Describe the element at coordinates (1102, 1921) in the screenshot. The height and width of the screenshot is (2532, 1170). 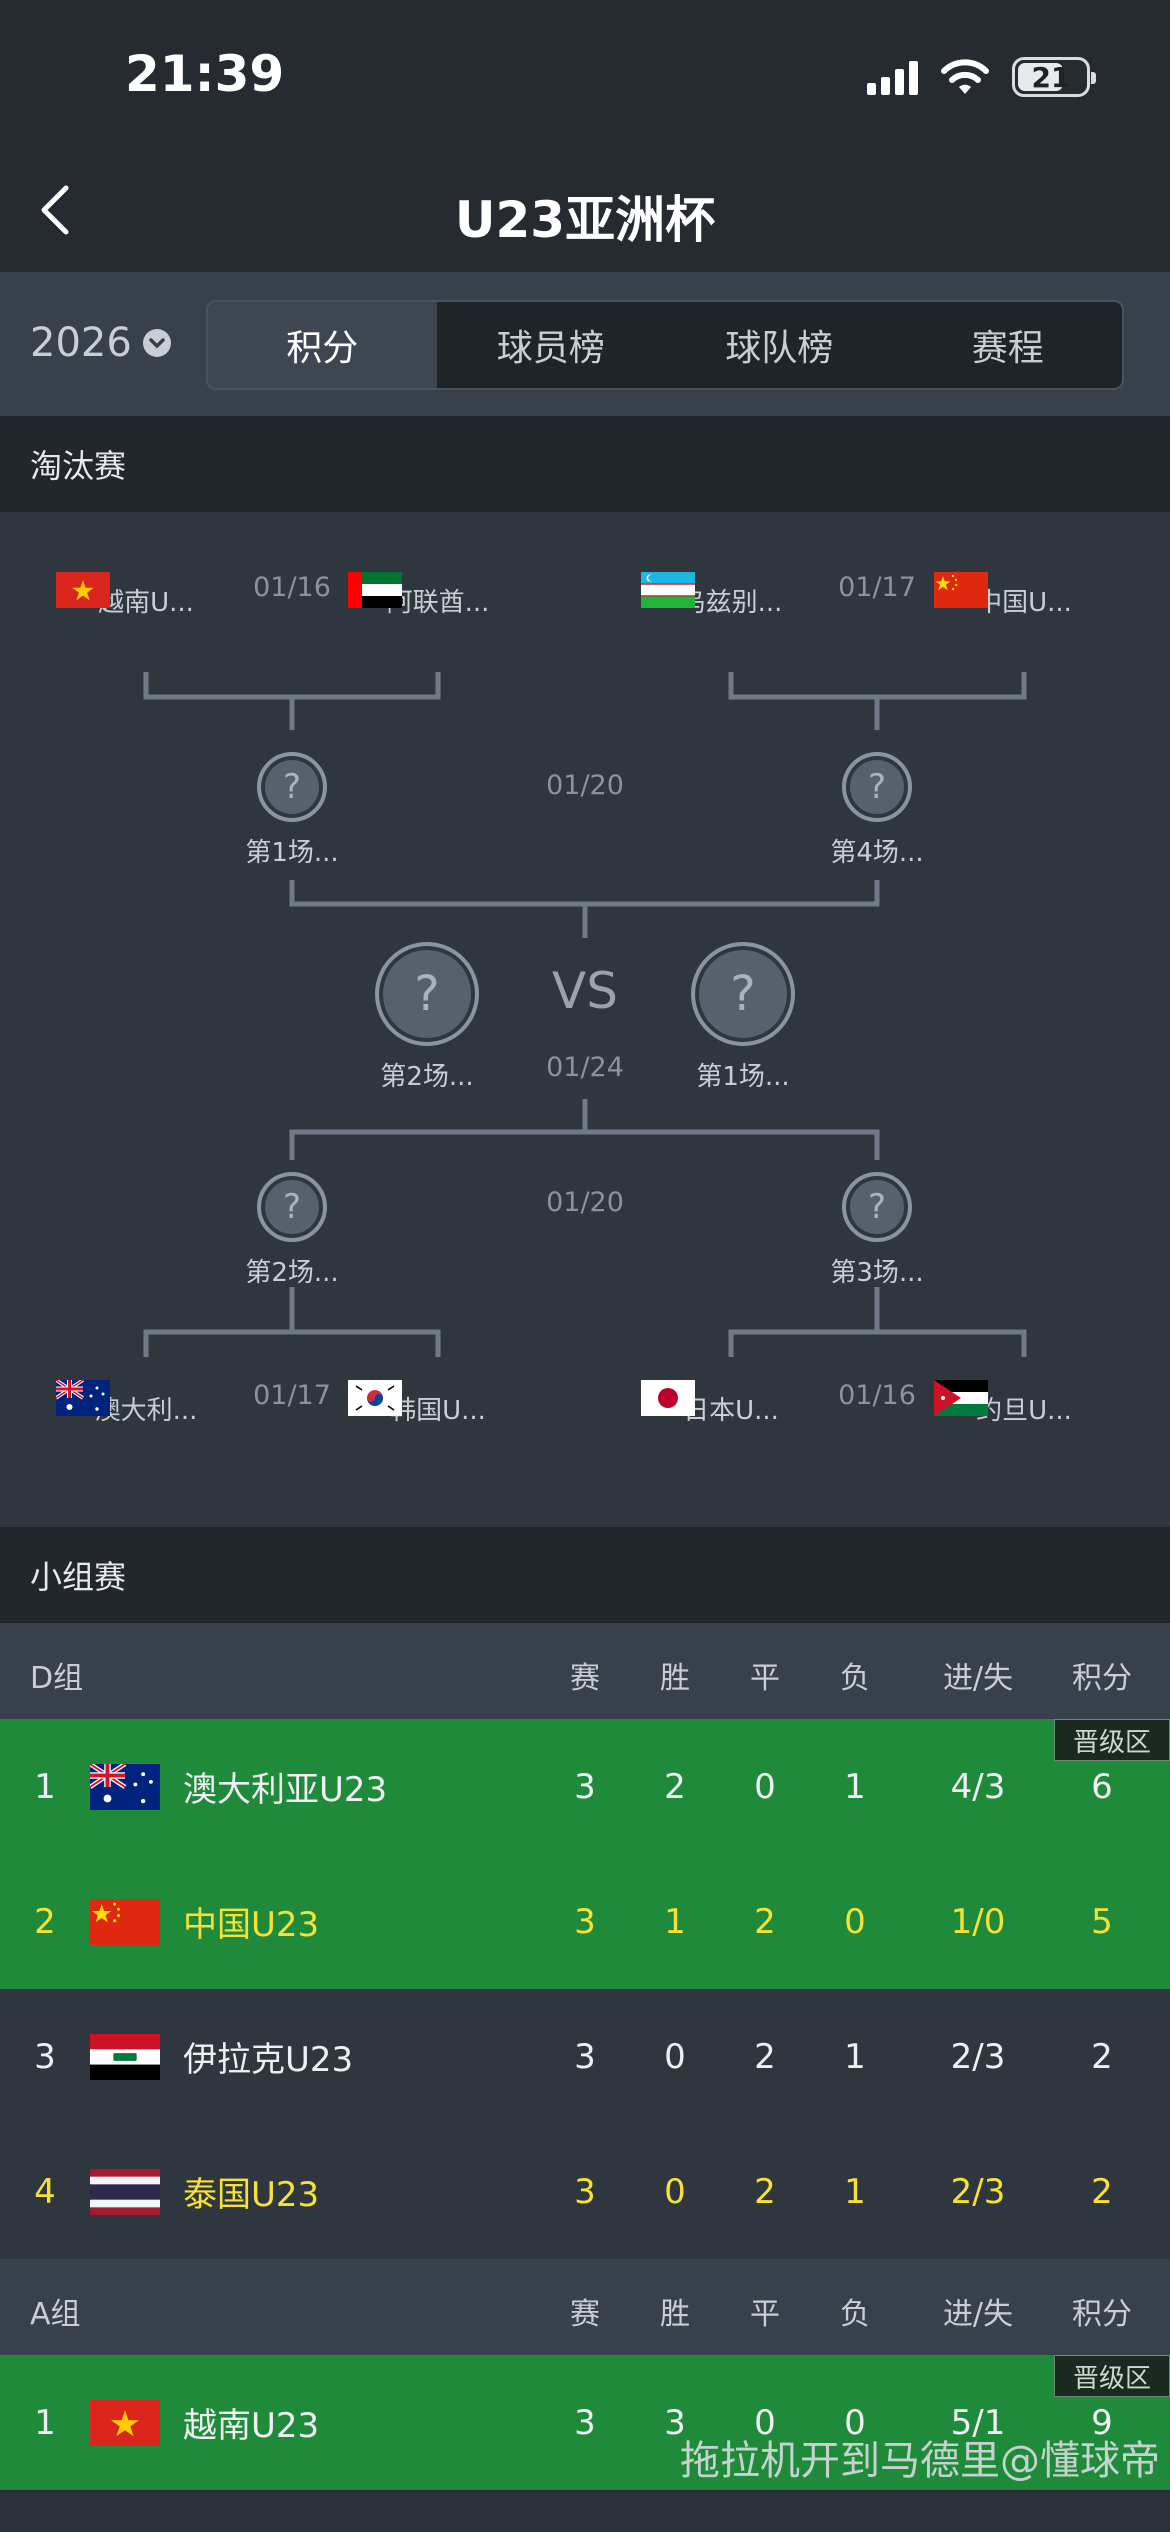
I see `points: 5` at that location.